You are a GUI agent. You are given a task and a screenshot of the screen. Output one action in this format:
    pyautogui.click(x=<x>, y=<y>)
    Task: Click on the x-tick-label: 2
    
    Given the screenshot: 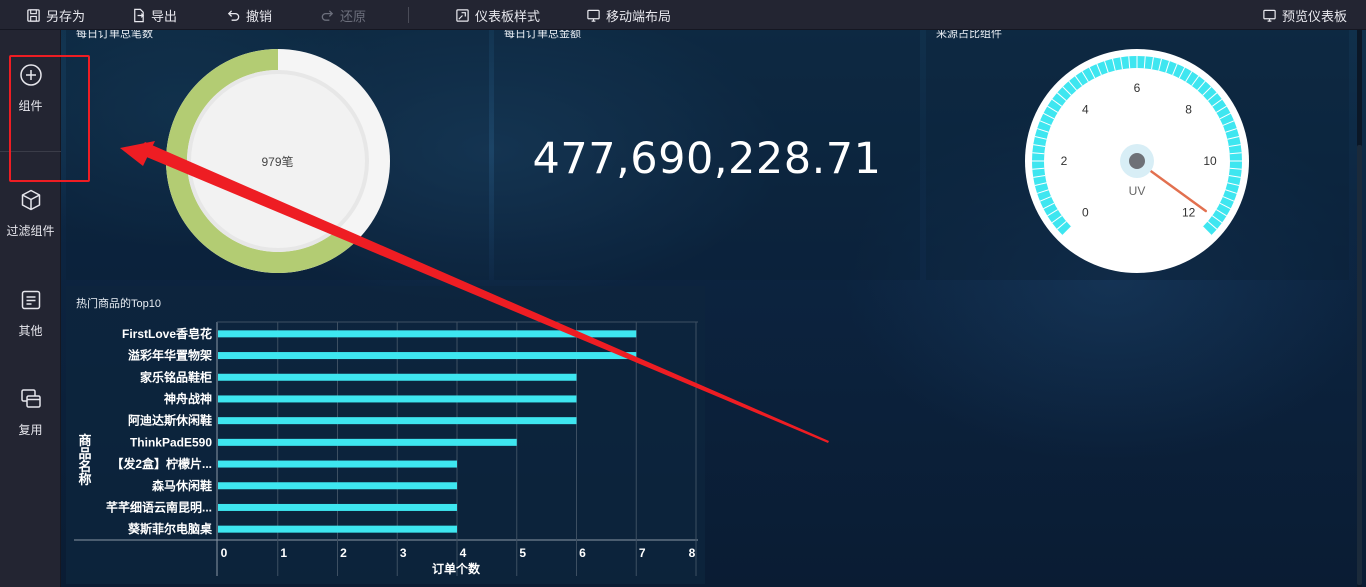 What is the action you would take?
    pyautogui.click(x=343, y=553)
    